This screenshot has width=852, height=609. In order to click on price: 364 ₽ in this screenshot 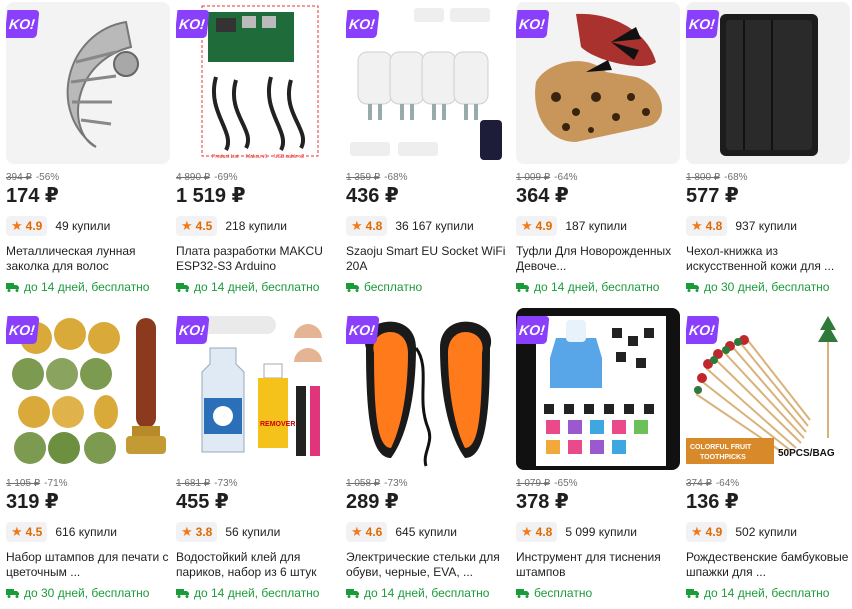, I will do `click(542, 196)`.